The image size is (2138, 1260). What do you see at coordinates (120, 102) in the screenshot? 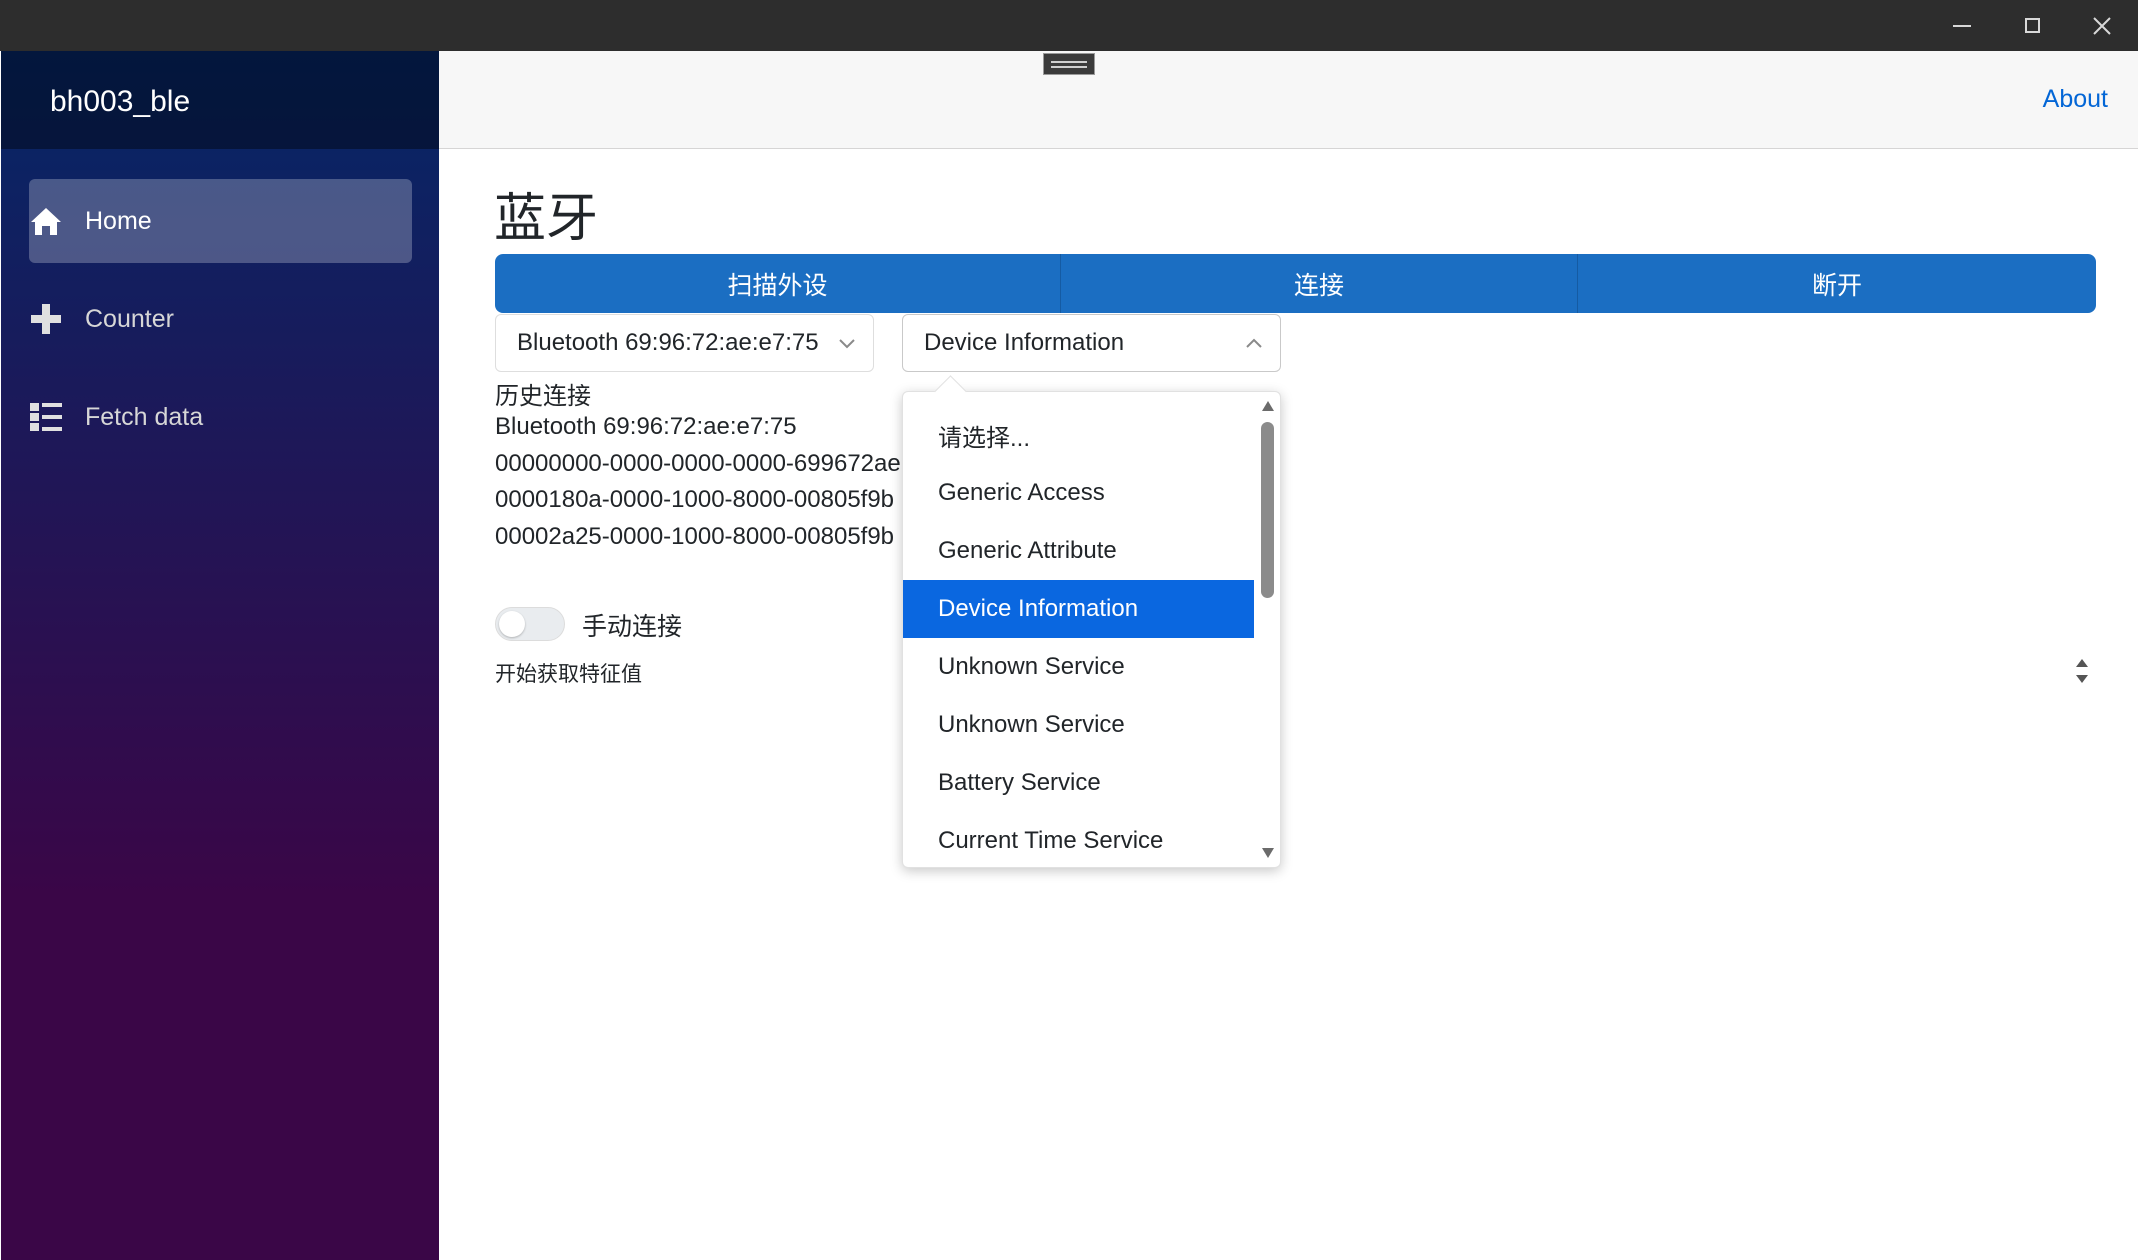
I see `brand-link: bh003_ble` at bounding box center [120, 102].